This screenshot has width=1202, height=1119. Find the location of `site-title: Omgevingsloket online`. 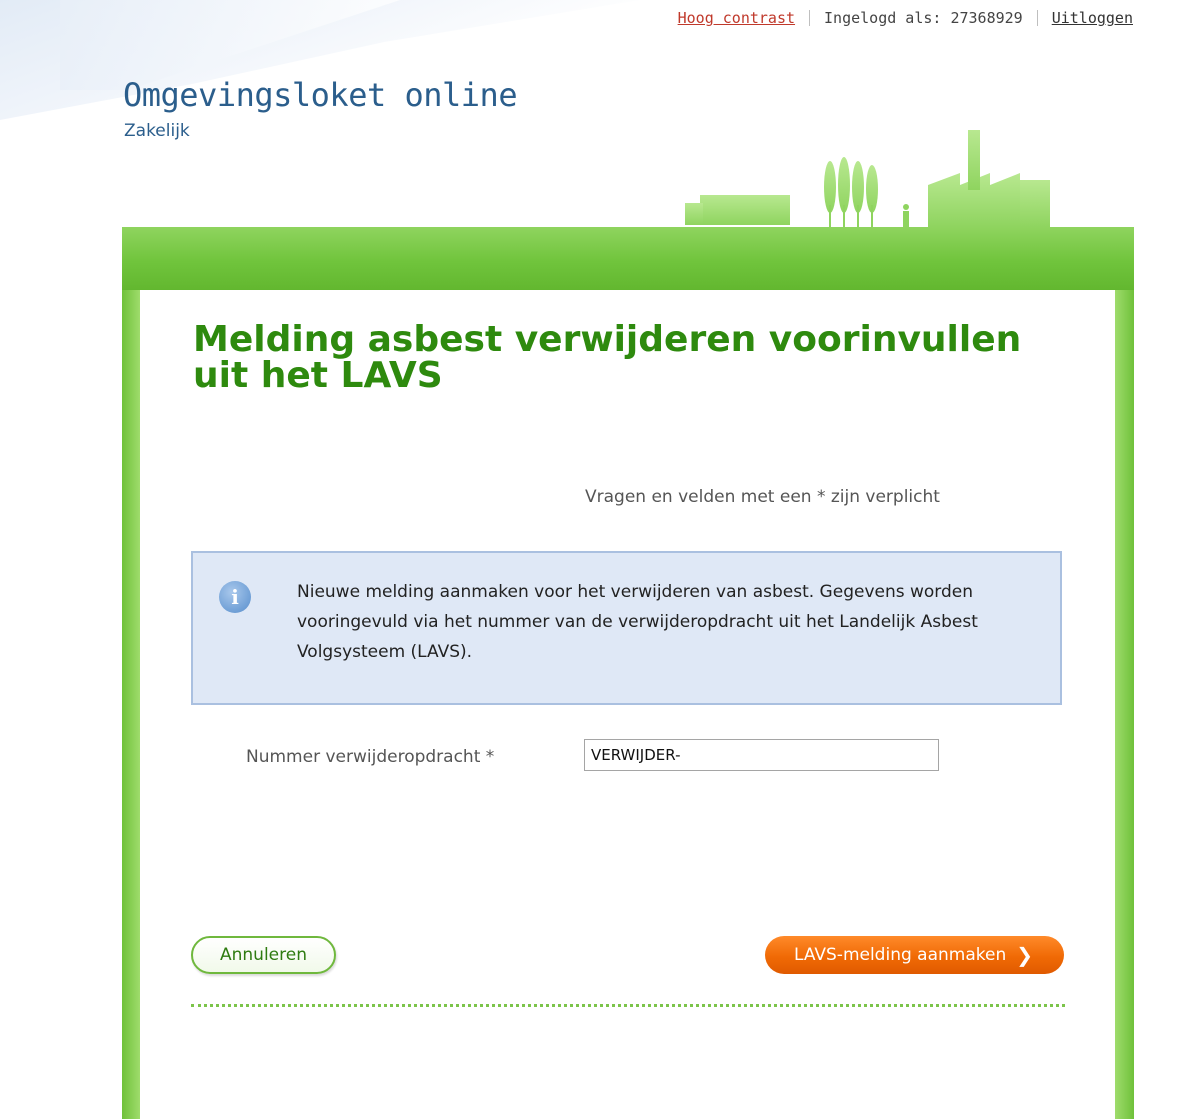

site-title: Omgevingsloket online is located at coordinates (320, 95).